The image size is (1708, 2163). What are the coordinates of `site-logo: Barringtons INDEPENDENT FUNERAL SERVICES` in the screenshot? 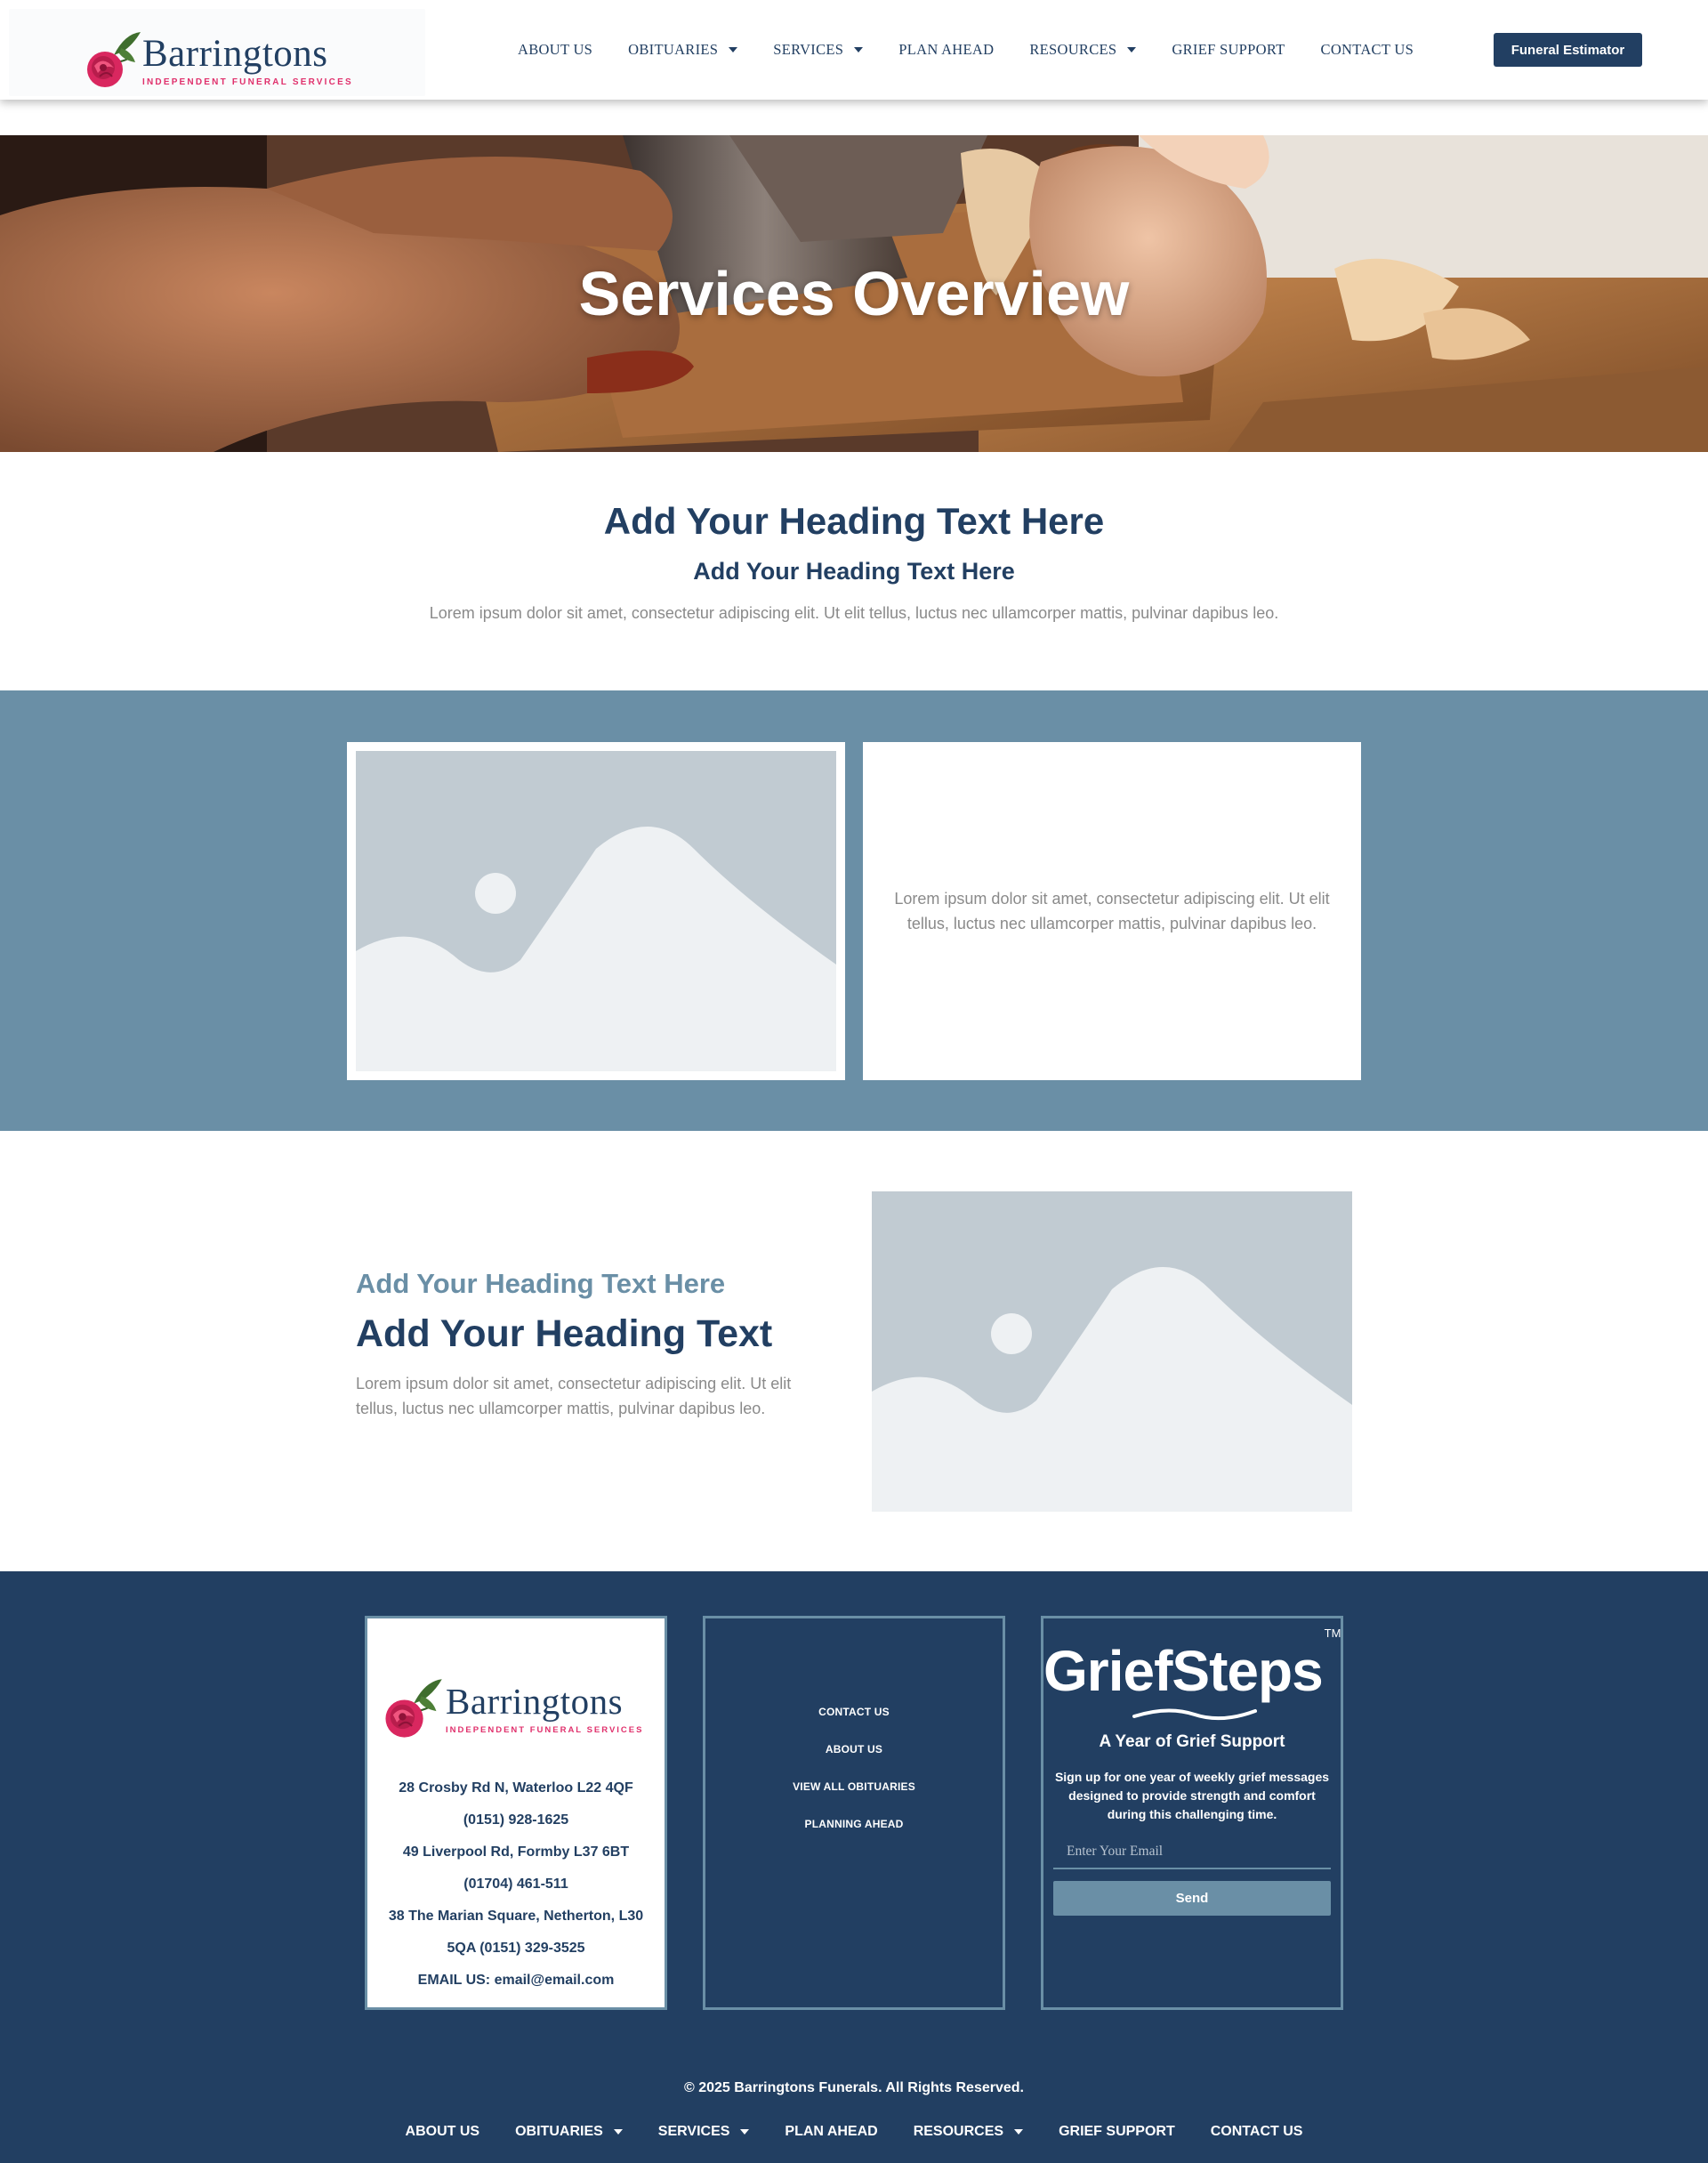 It's located at (217, 60).